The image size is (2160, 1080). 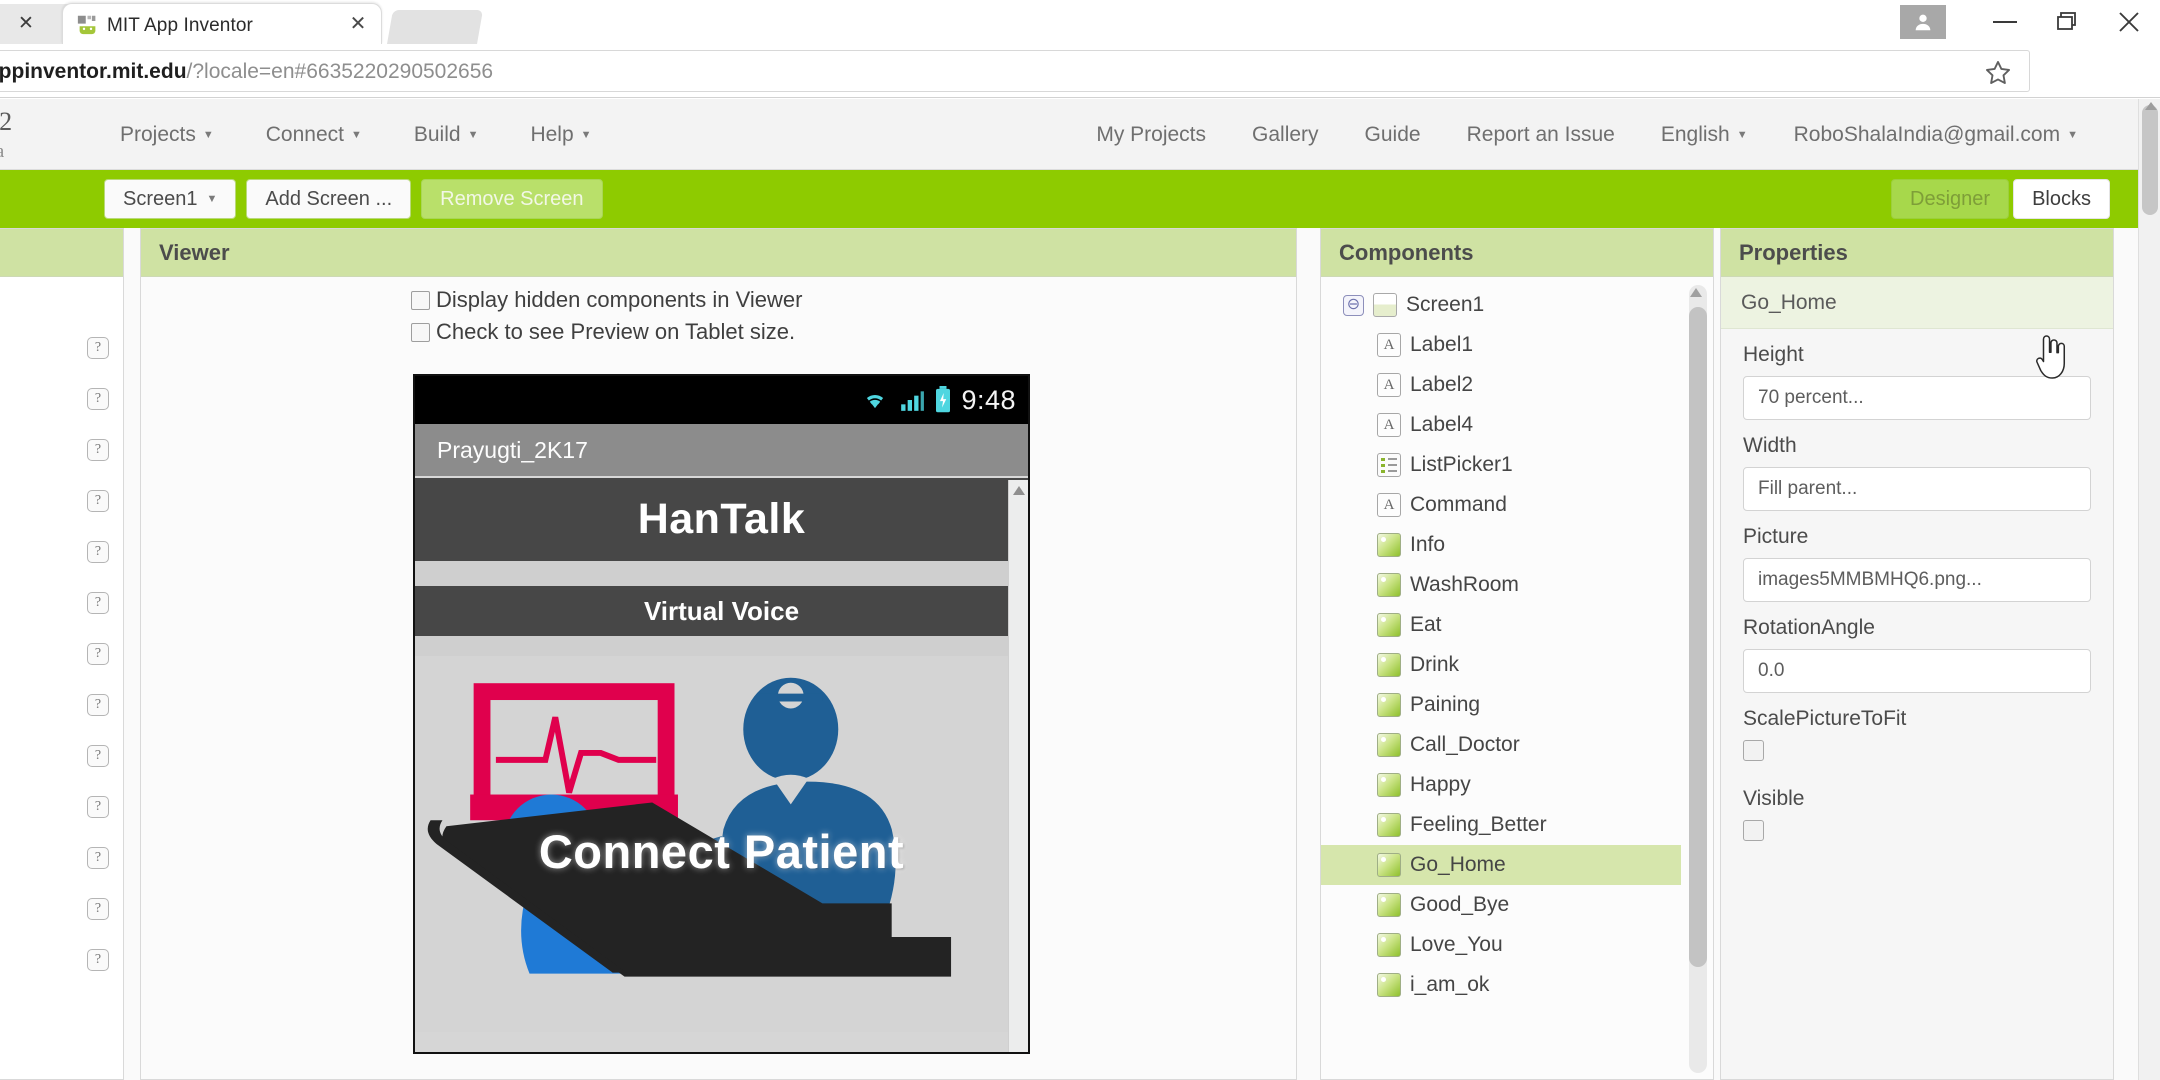 What do you see at coordinates (1353, 305) in the screenshot?
I see `collapse-toggle-icon: ⊖` at bounding box center [1353, 305].